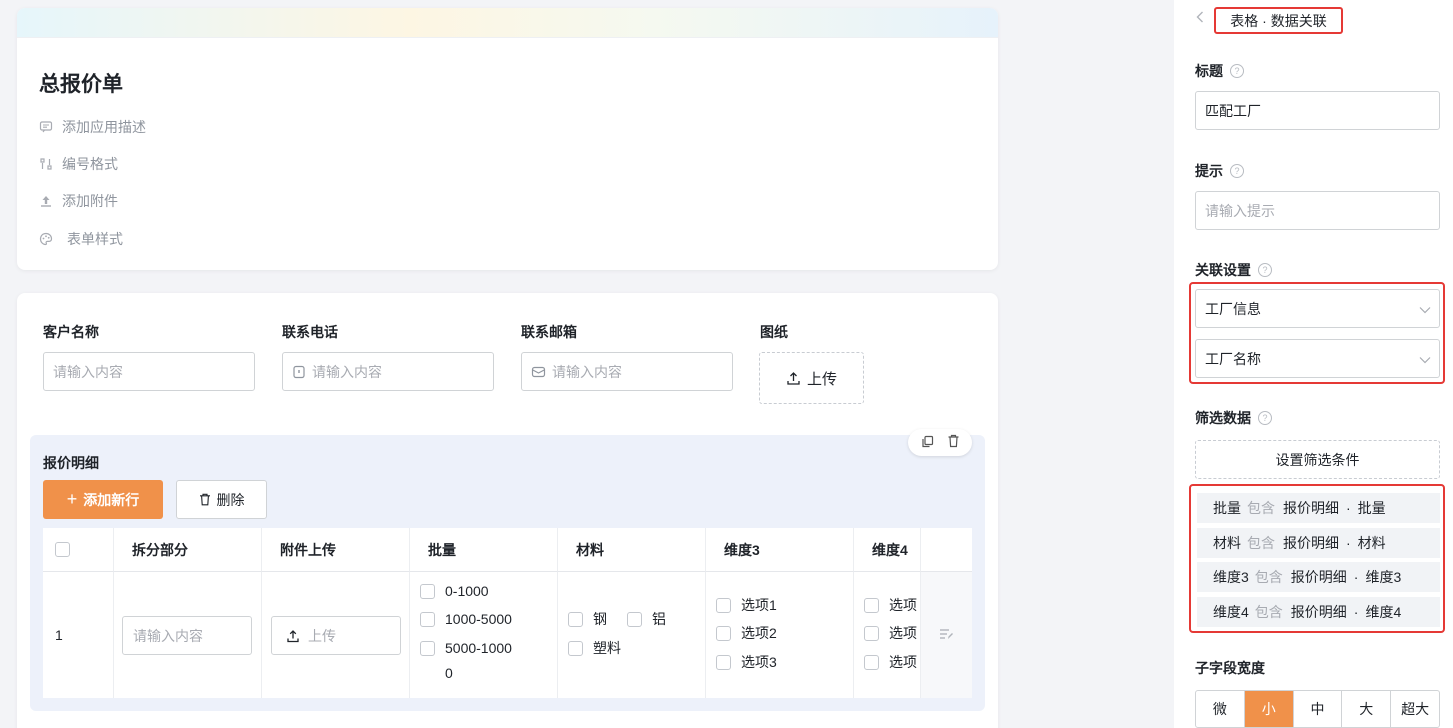  What do you see at coordinates (484, 550) in the screenshot?
I see `column-header: 批量` at bounding box center [484, 550].